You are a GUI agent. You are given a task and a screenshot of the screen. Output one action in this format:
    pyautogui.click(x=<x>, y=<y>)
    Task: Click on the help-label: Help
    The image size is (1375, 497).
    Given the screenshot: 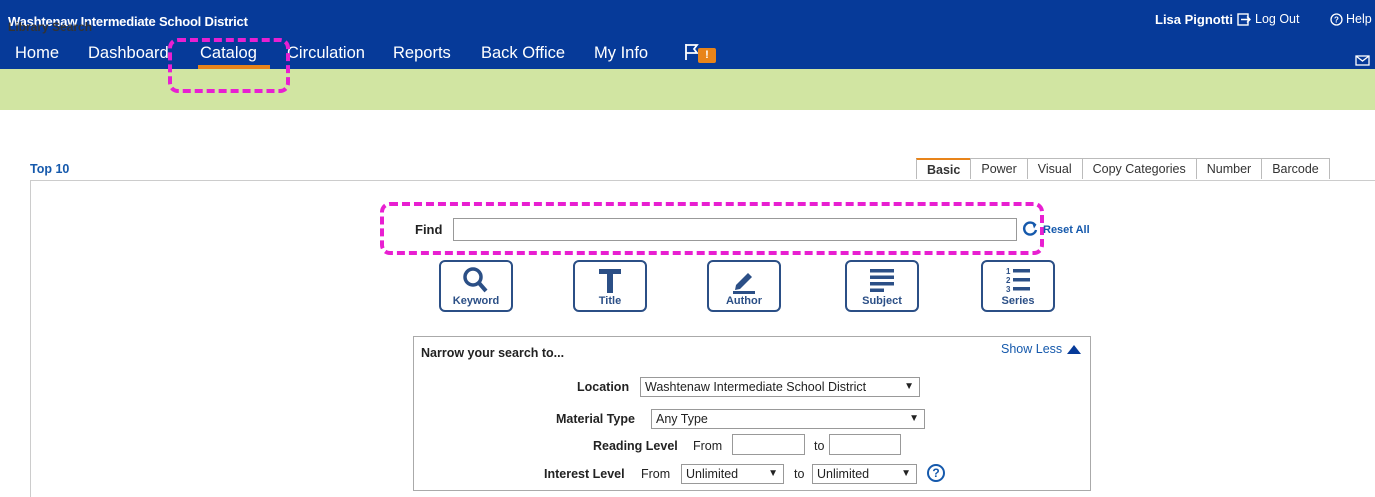 What is the action you would take?
    pyautogui.click(x=1359, y=19)
    